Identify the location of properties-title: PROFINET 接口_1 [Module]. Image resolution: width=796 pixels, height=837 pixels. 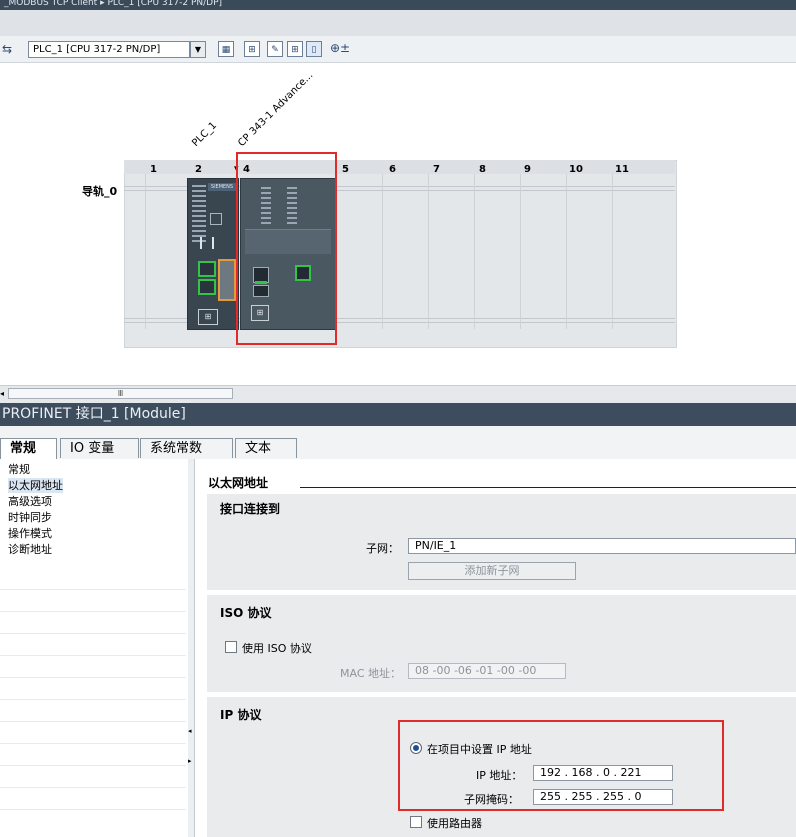
(398, 414).